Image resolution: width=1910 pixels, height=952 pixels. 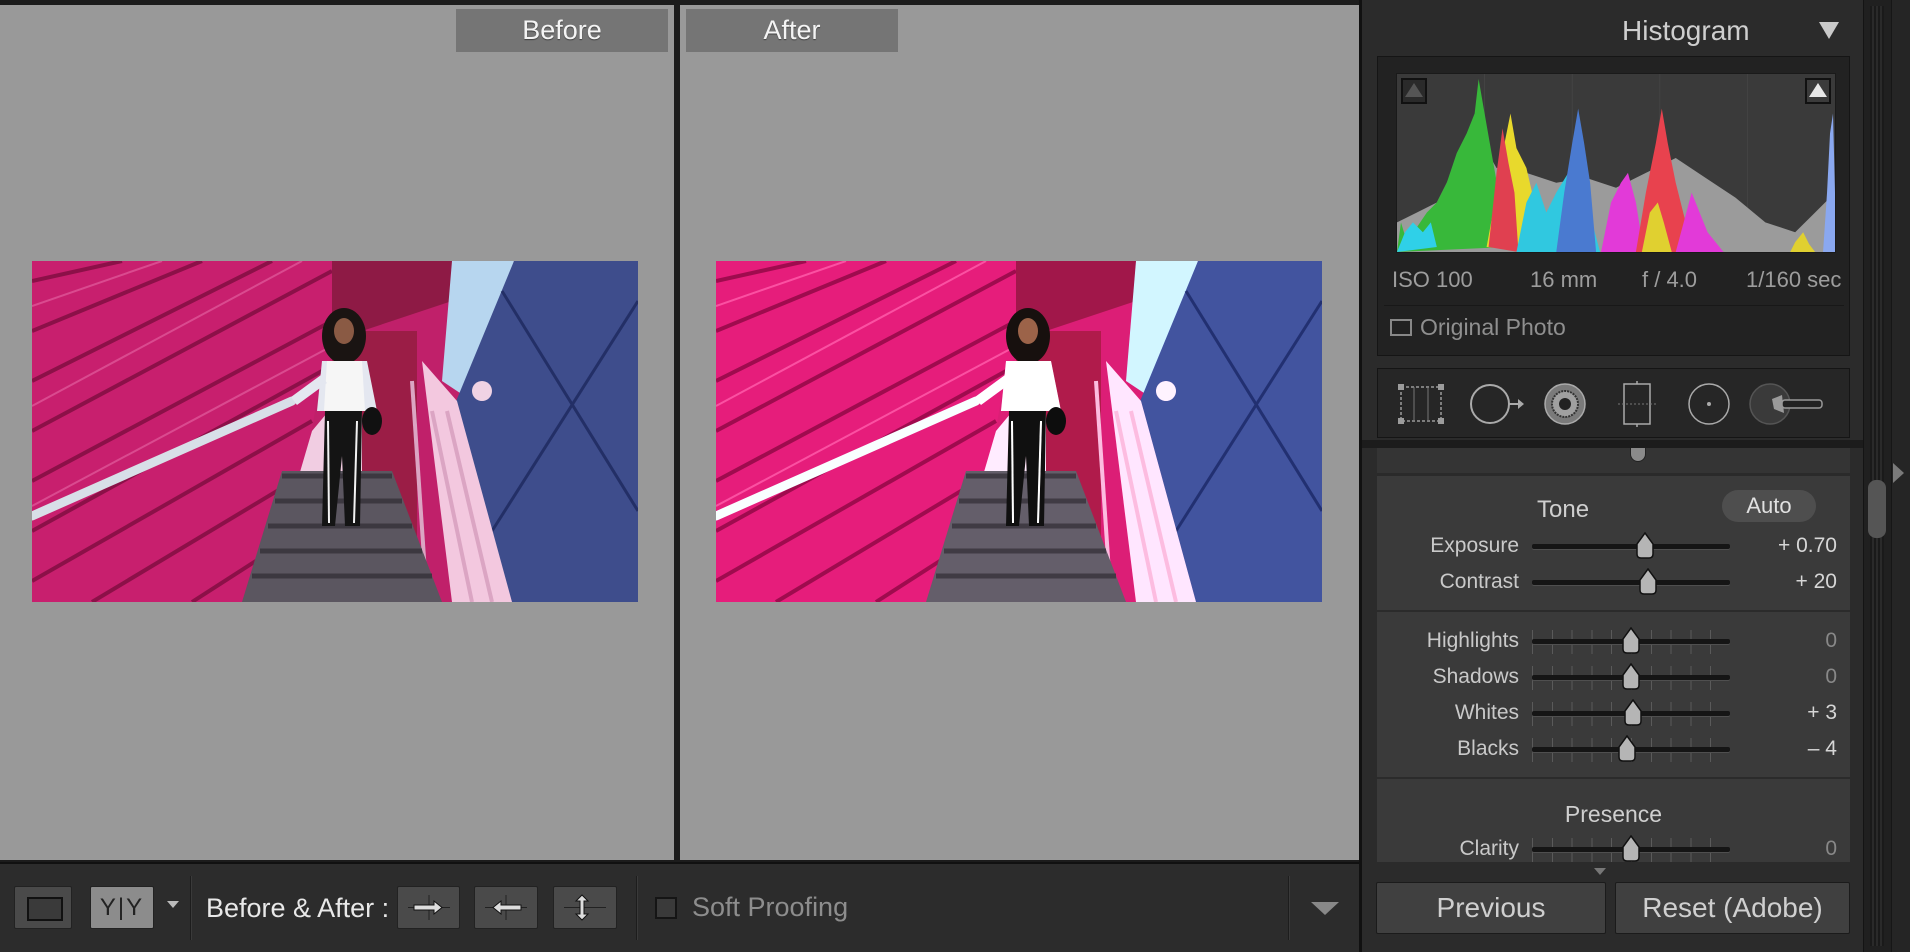 I want to click on shadows-value: 0, so click(x=1786, y=677).